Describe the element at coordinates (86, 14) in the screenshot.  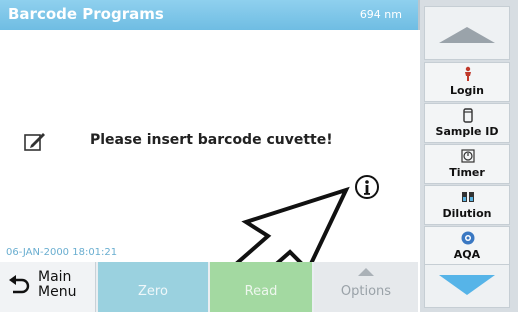
I see `page-title: Barcode Programs` at that location.